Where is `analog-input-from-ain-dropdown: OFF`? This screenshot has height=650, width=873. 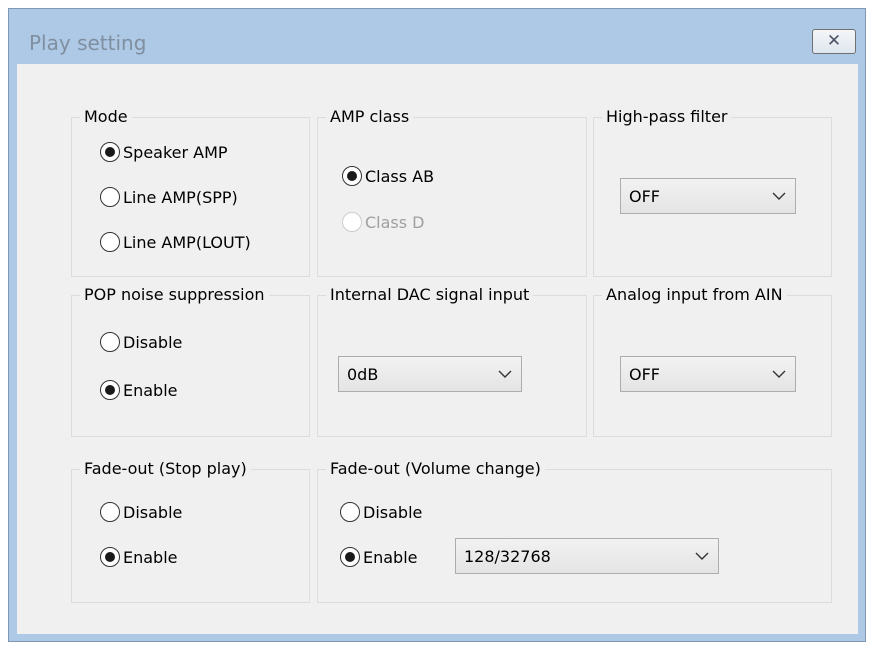 analog-input-from-ain-dropdown: OFF is located at coordinates (708, 374).